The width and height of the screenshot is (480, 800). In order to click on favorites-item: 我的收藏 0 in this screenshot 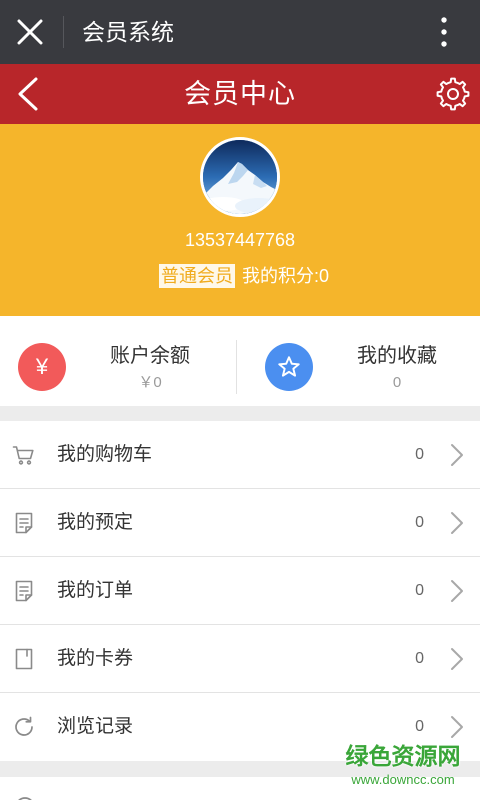, I will do `click(358, 361)`.